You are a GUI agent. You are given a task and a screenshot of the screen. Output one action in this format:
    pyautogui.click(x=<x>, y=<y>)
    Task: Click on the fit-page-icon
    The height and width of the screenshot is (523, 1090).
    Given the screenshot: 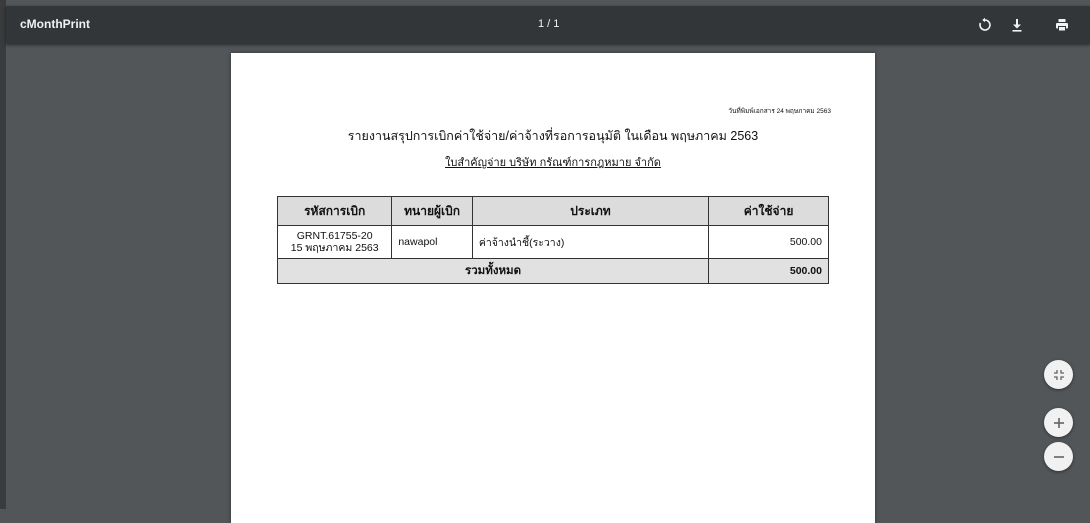 What is the action you would take?
    pyautogui.click(x=1058, y=374)
    